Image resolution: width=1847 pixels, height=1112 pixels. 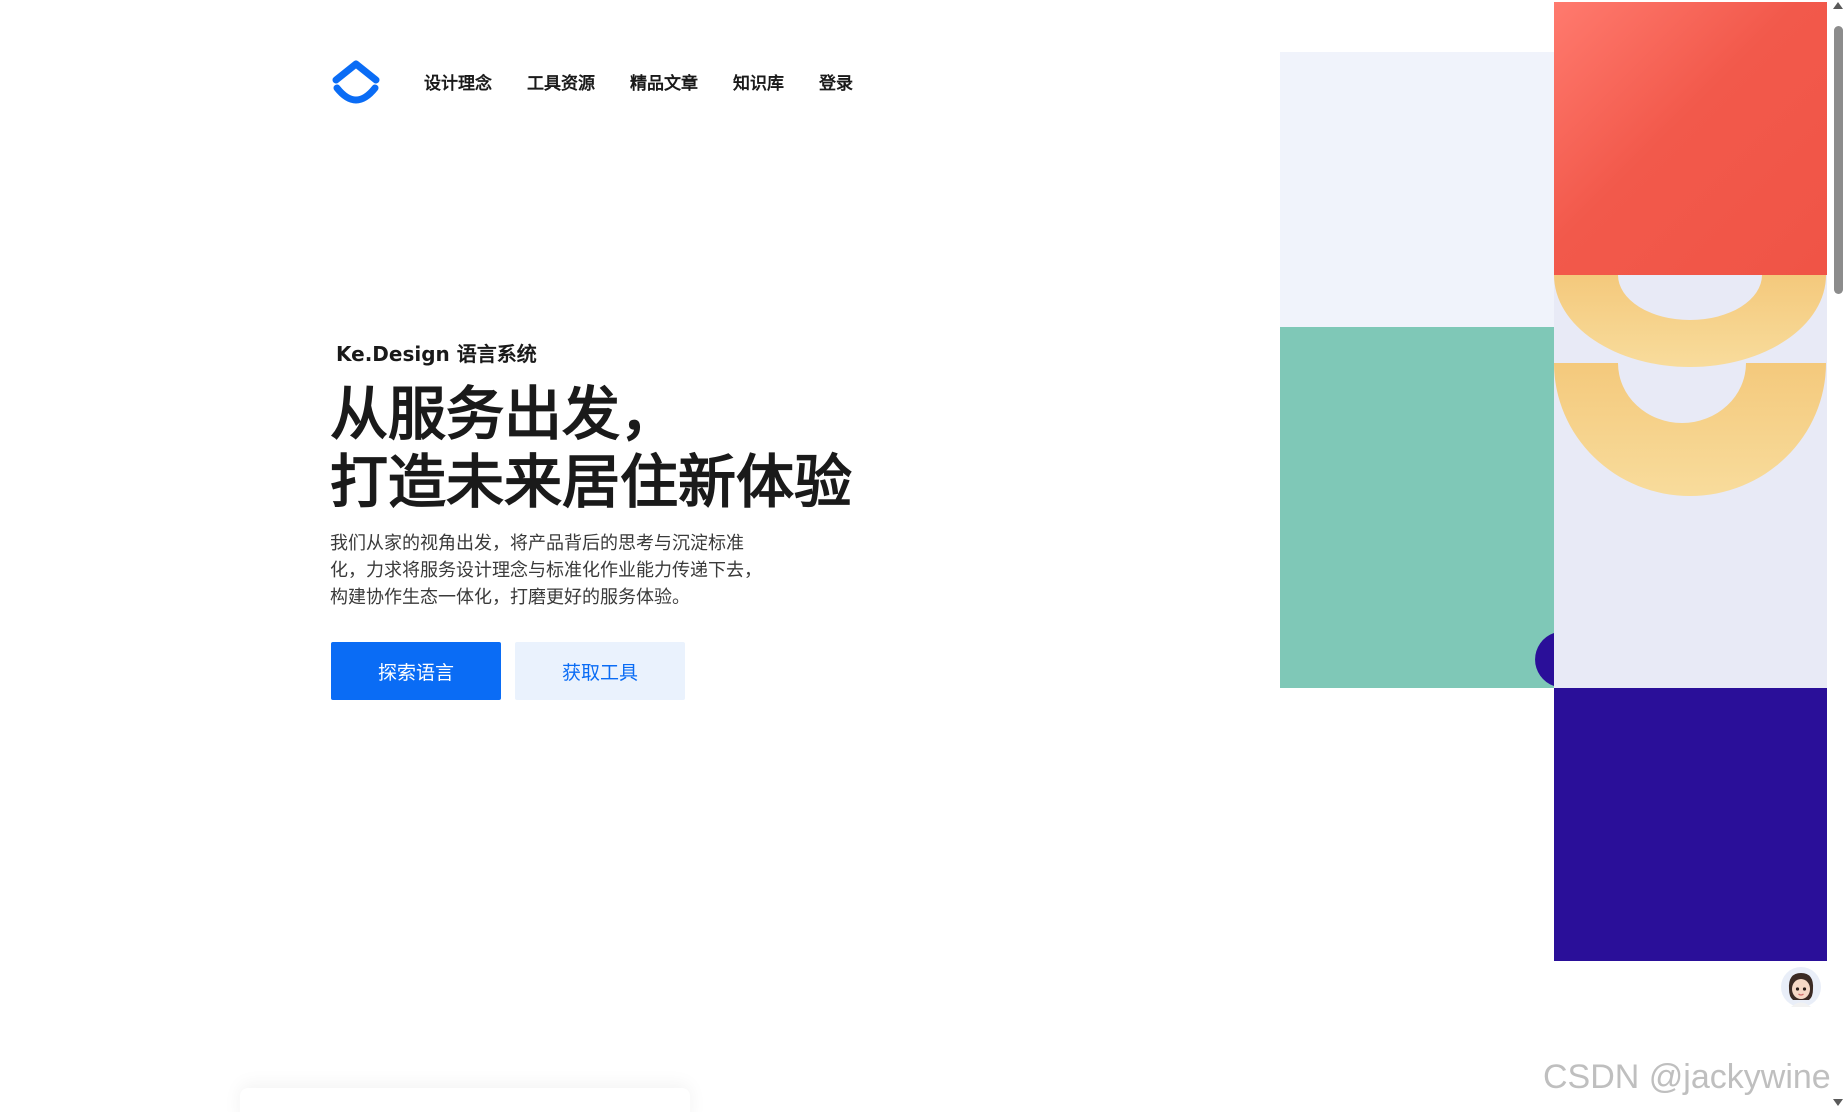 What do you see at coordinates (591, 482) in the screenshot?
I see `headline-line-2: 打造未来居住新体验` at bounding box center [591, 482].